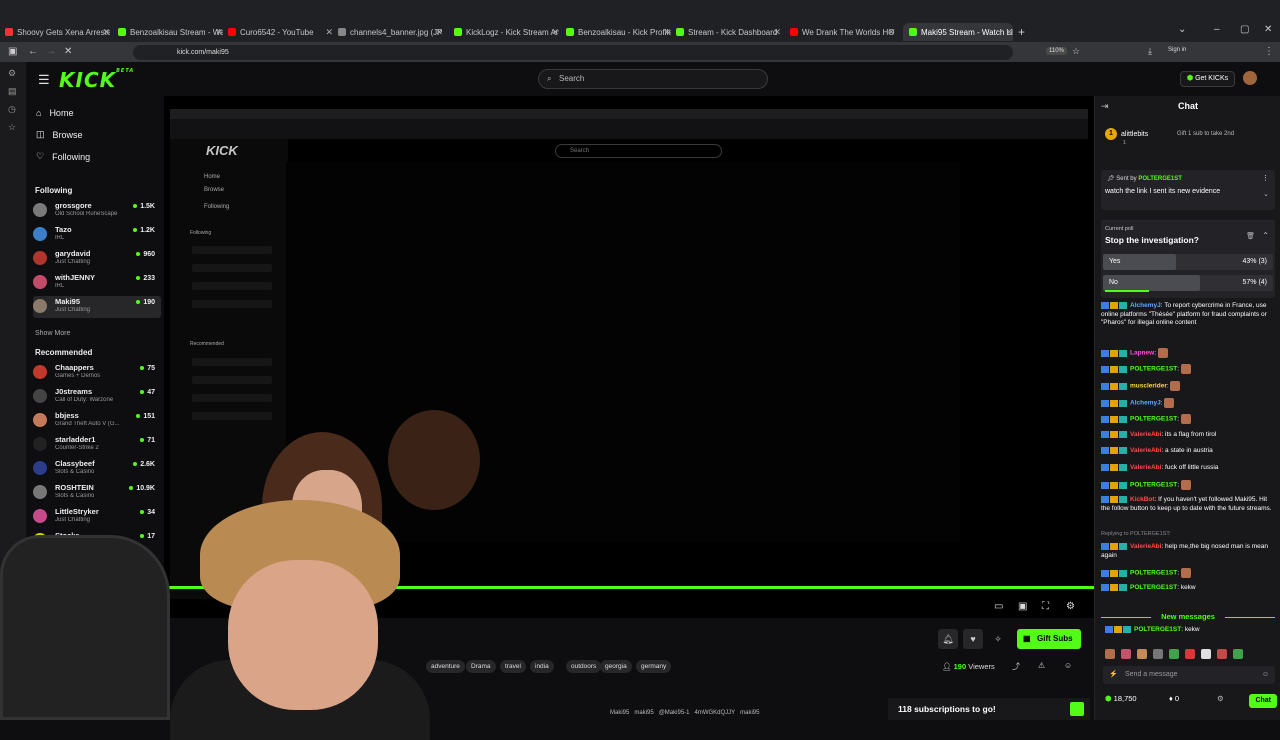 This screenshot has height=740, width=1280. I want to click on reading-list-icon: ▤, so click(12, 91).